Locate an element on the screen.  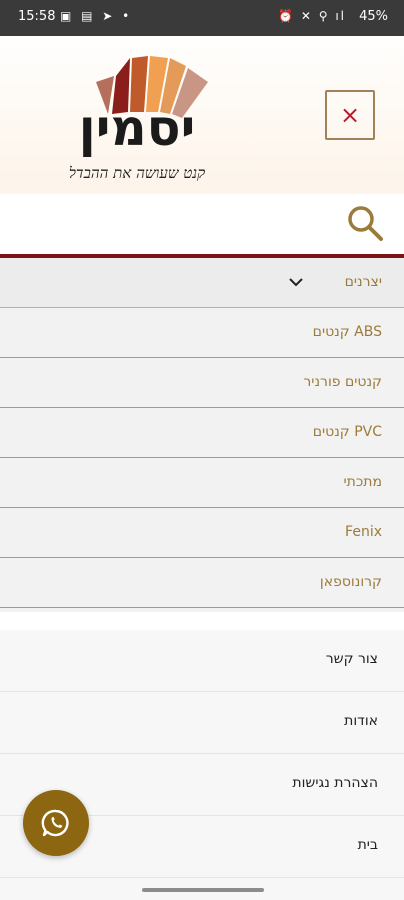
search-icon is located at coordinates (365, 223).